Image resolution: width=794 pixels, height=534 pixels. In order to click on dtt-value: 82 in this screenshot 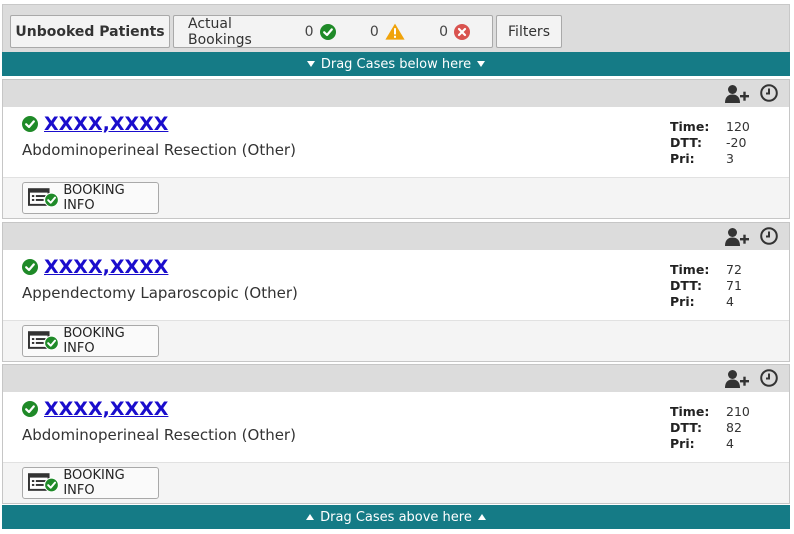, I will do `click(734, 427)`.